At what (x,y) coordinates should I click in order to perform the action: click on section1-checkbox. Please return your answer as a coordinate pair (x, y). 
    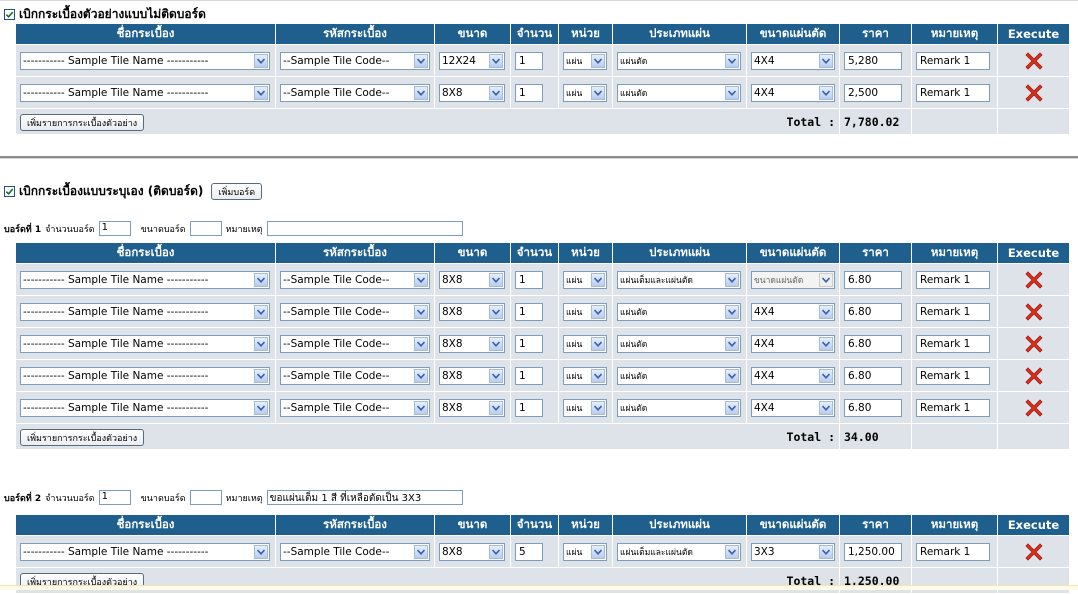
    Looking at the image, I should click on (9, 14).